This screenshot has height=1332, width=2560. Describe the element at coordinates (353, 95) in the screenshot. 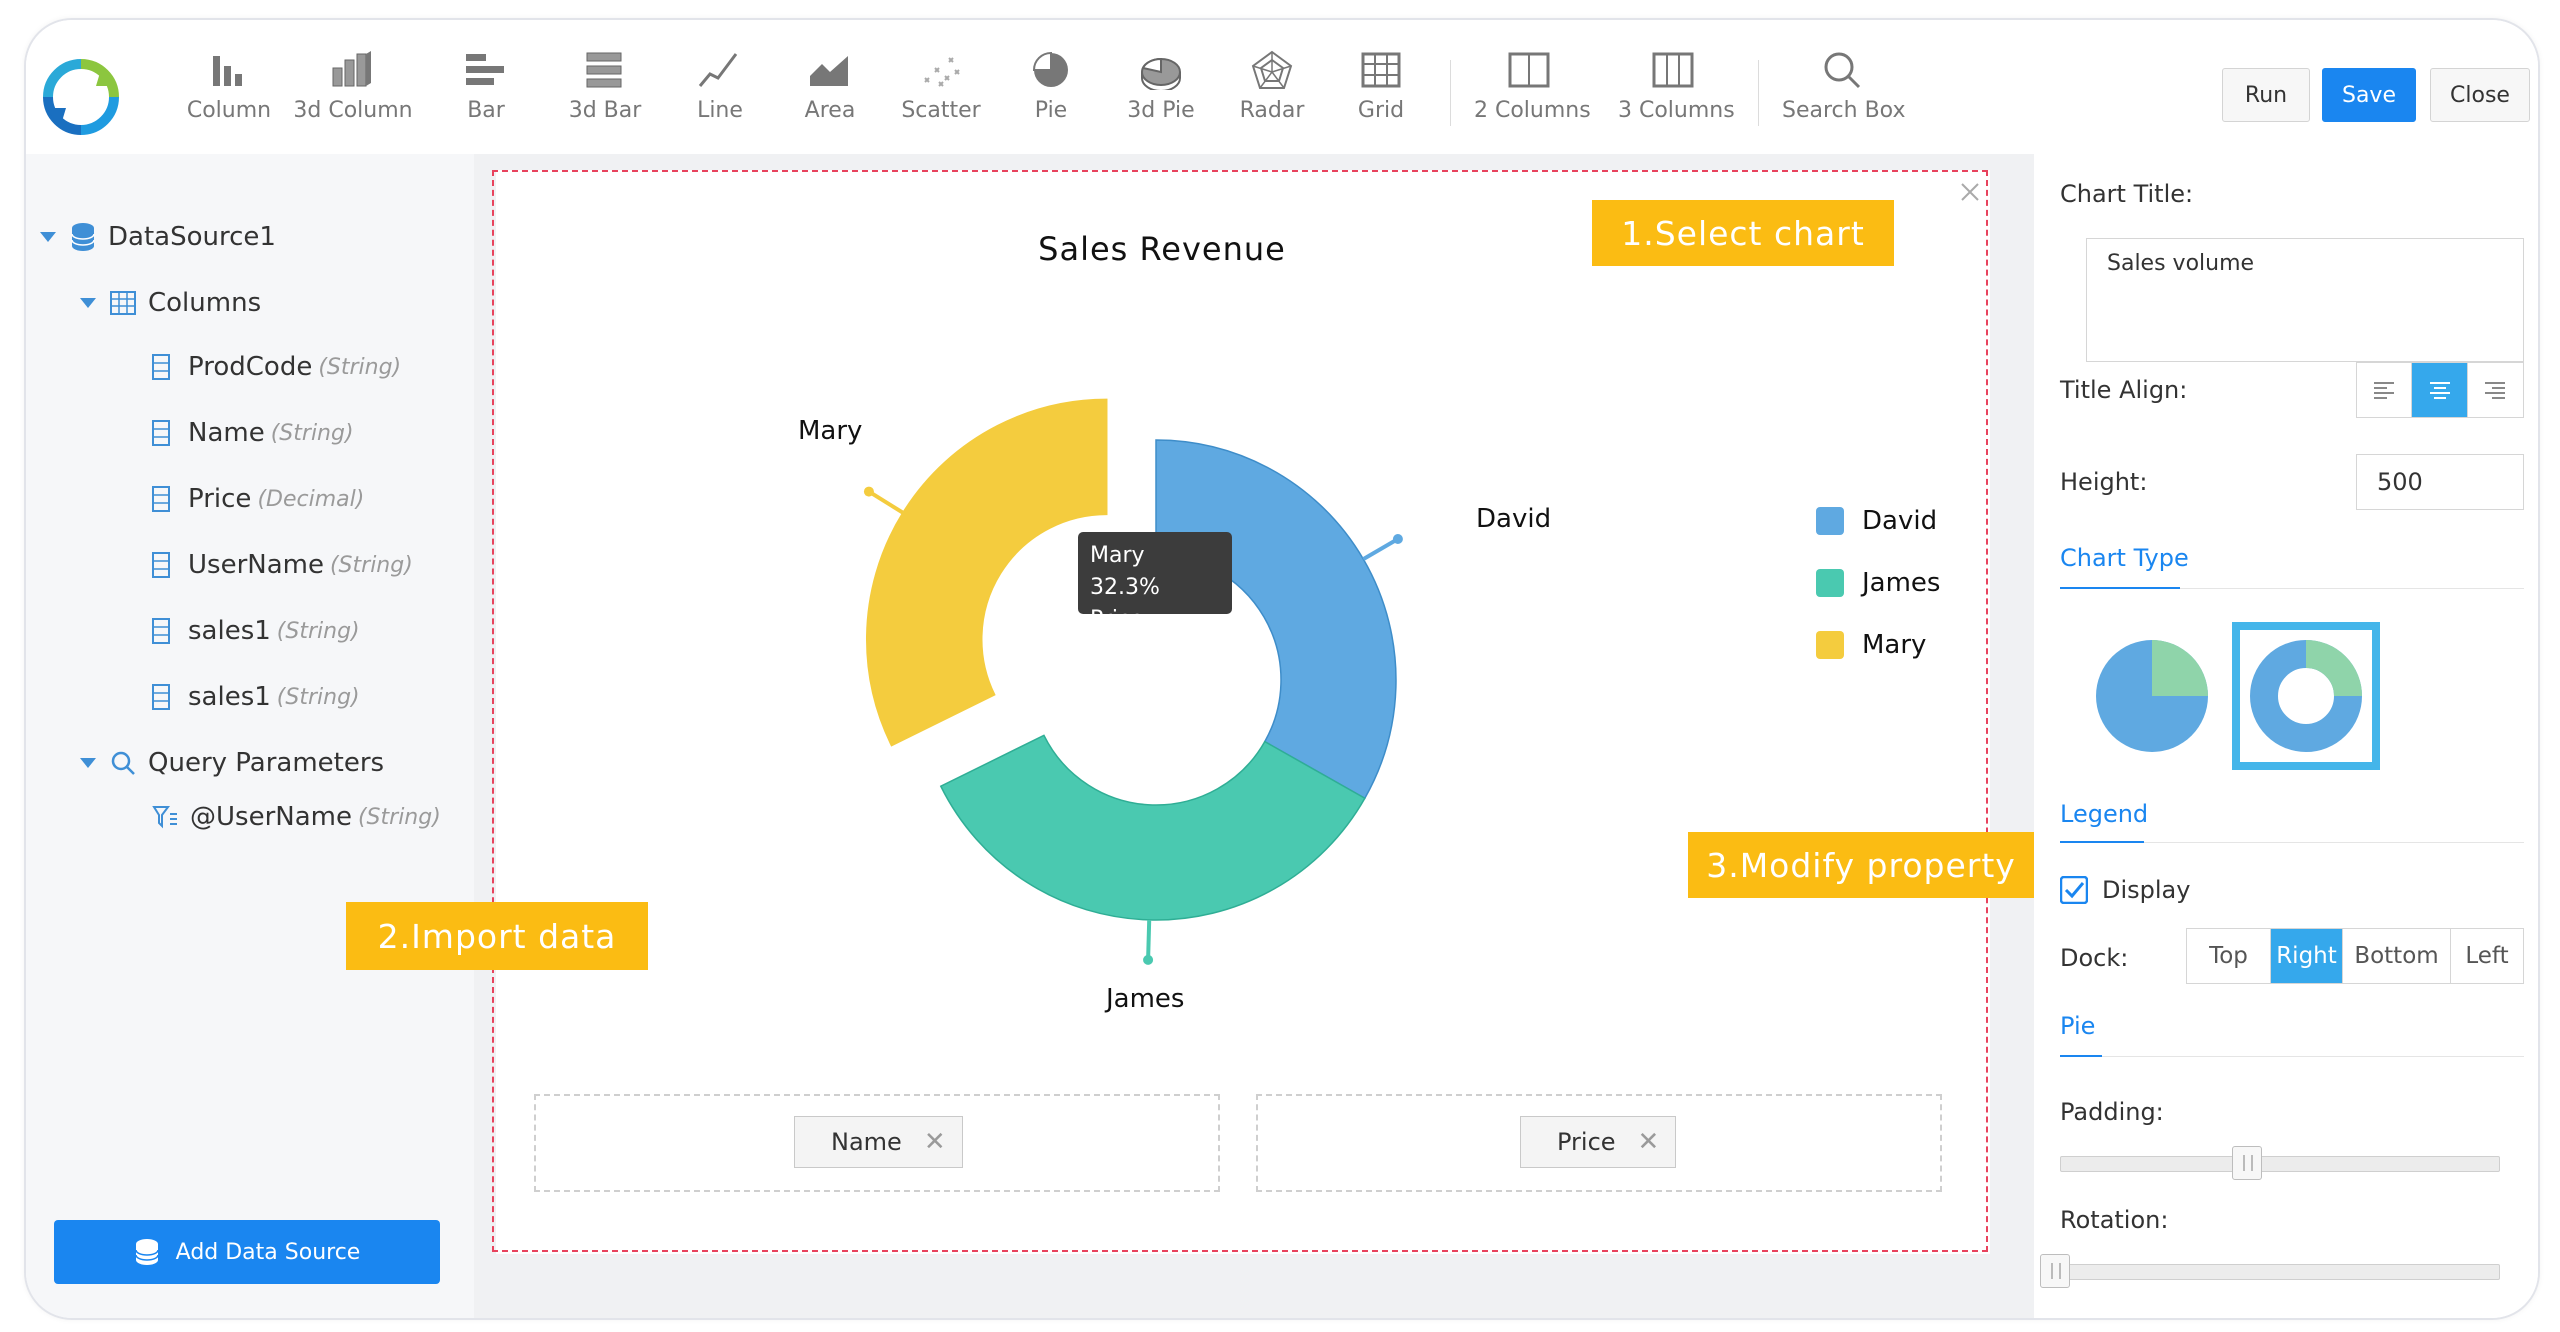

I see `toolbar-3d-column: 3d Column` at that location.